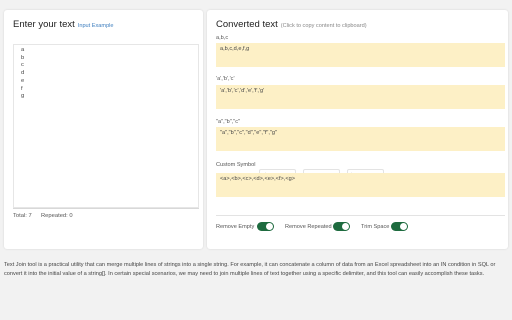  I want to click on input-line: e, so click(23, 80).